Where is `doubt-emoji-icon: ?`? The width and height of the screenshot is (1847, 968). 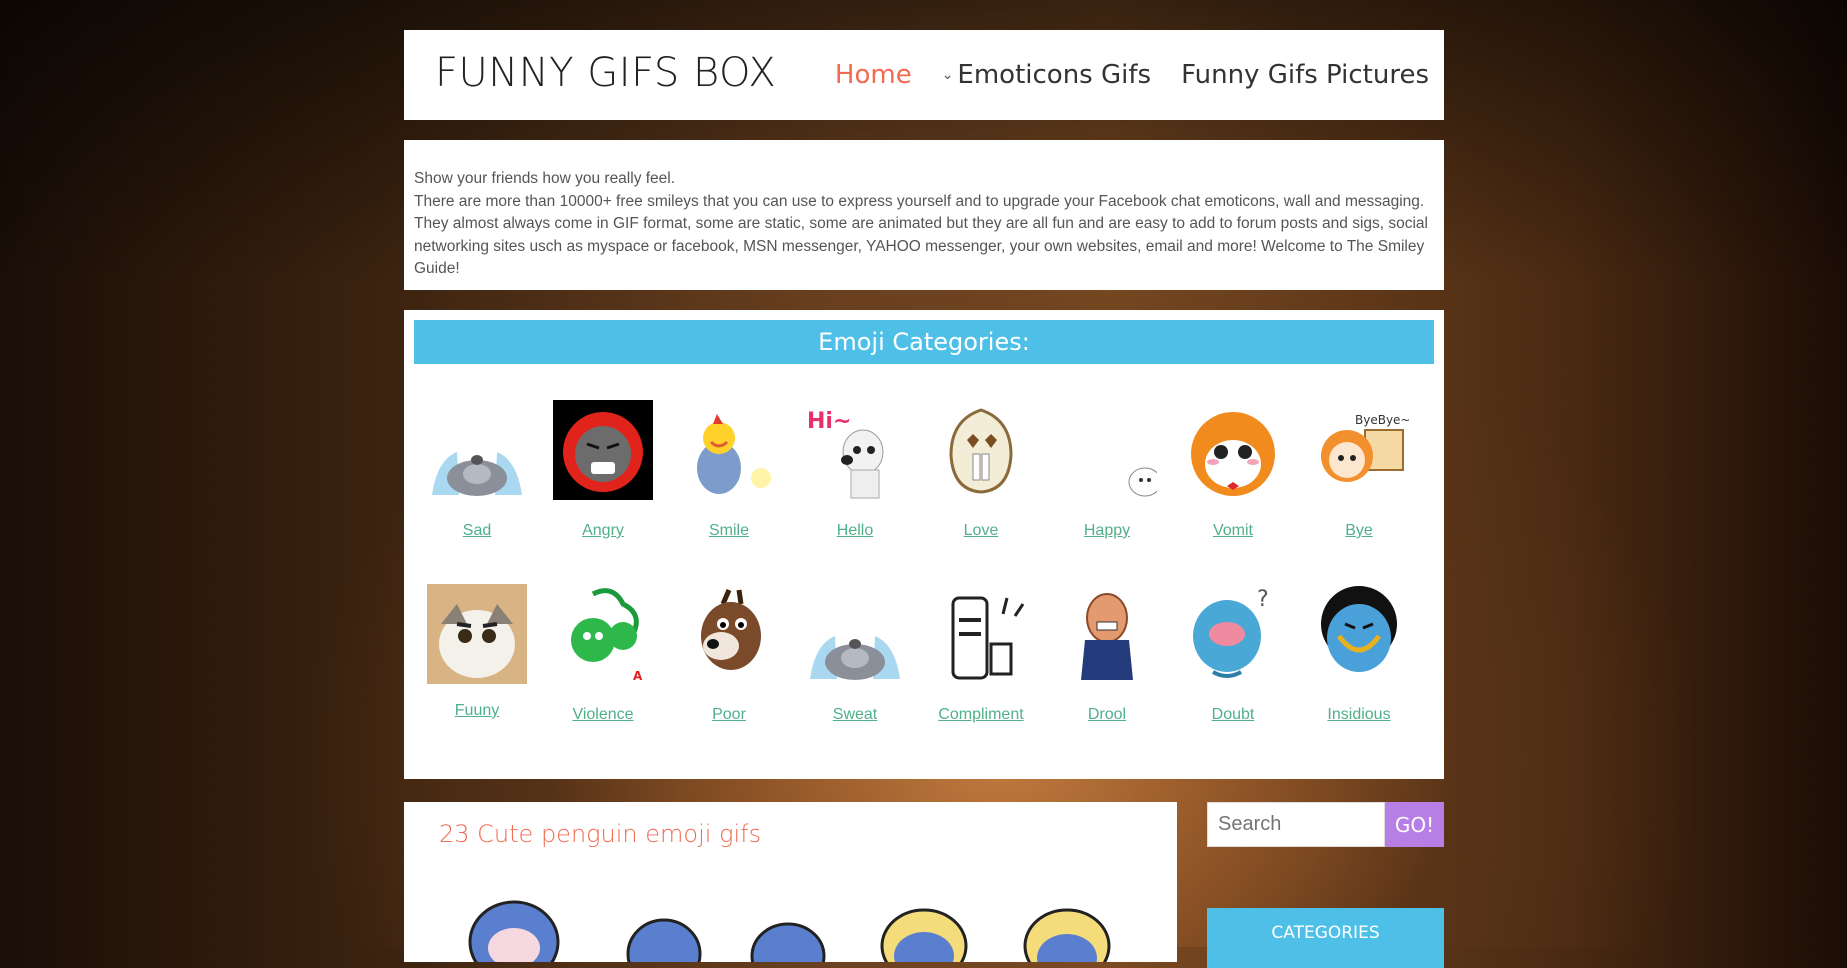 doubt-emoji-icon: ? is located at coordinates (1233, 634).